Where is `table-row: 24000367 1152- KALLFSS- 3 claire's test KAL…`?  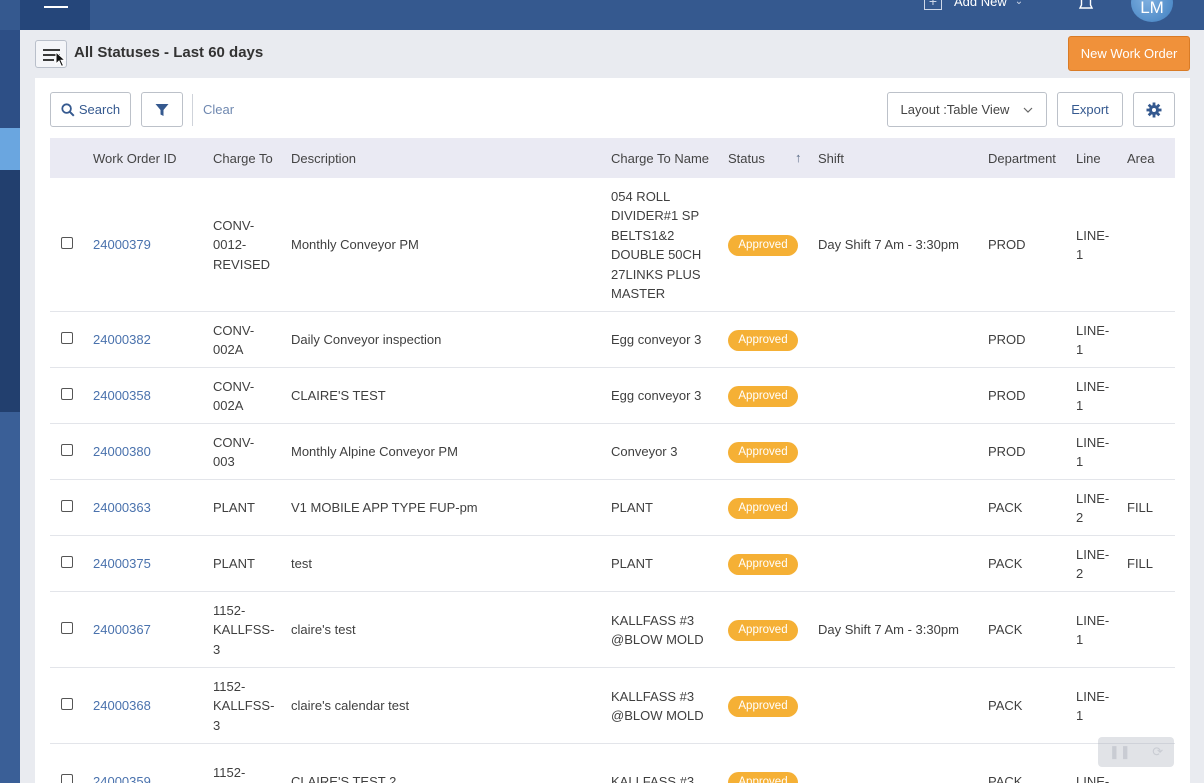
table-row: 24000367 1152- KALLFSS- 3 claire's test KAL… is located at coordinates (612, 630).